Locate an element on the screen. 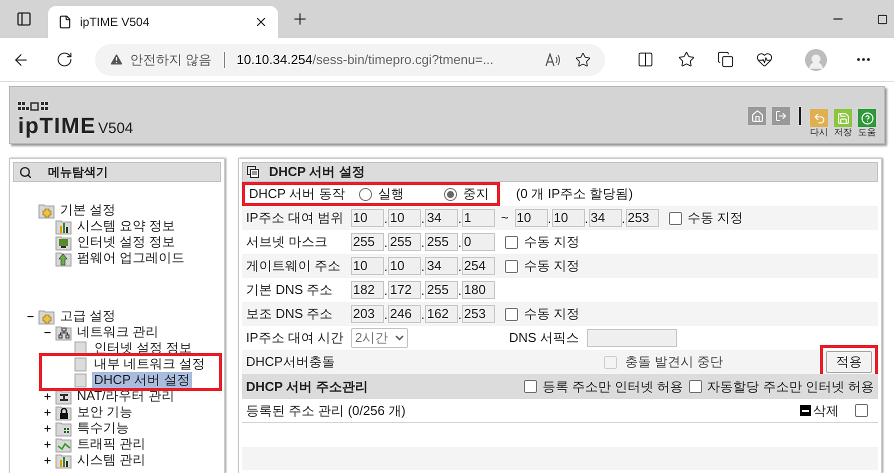  browser-tab: ipTIME V504 is located at coordinates (163, 22).